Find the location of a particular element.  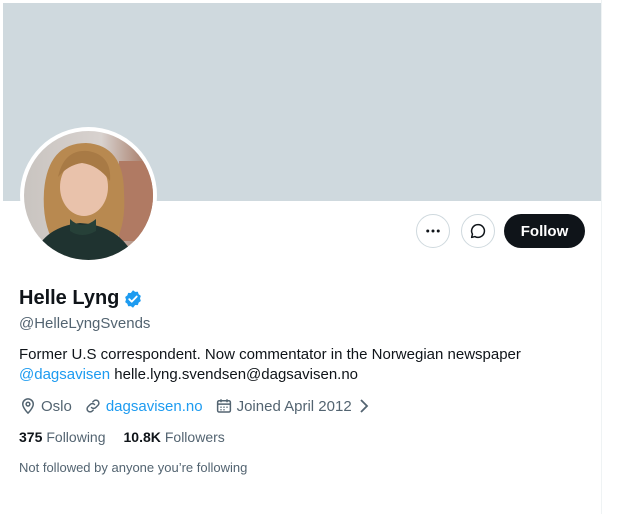

joined-text: Joined April 2012 is located at coordinates (294, 406).